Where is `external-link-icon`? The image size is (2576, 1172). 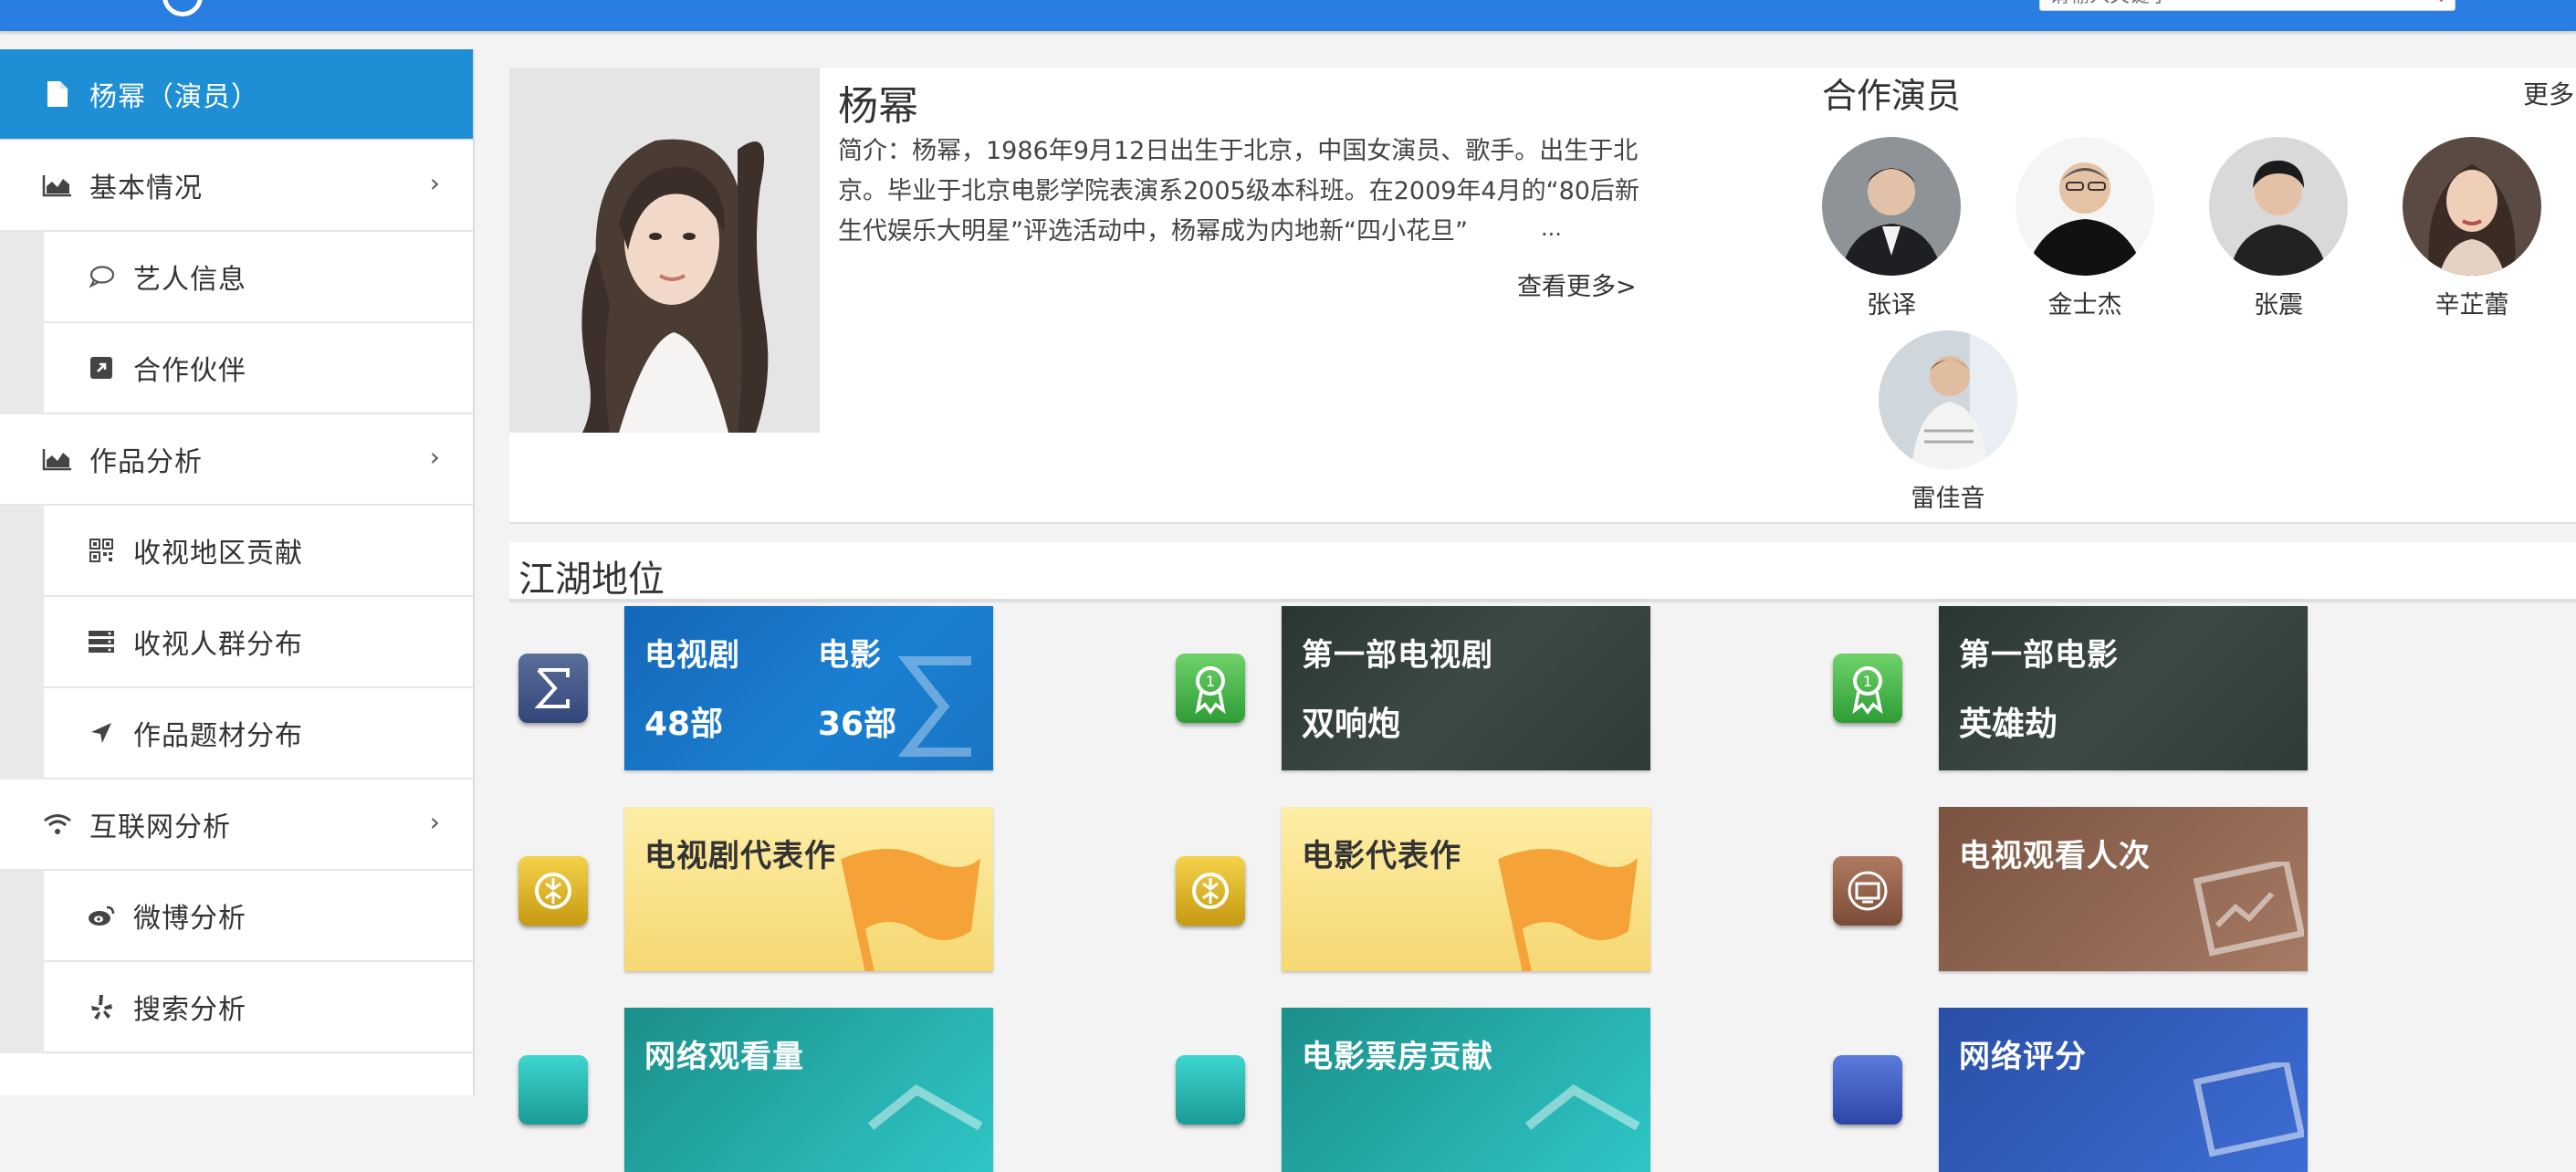
external-link-icon is located at coordinates (102, 368).